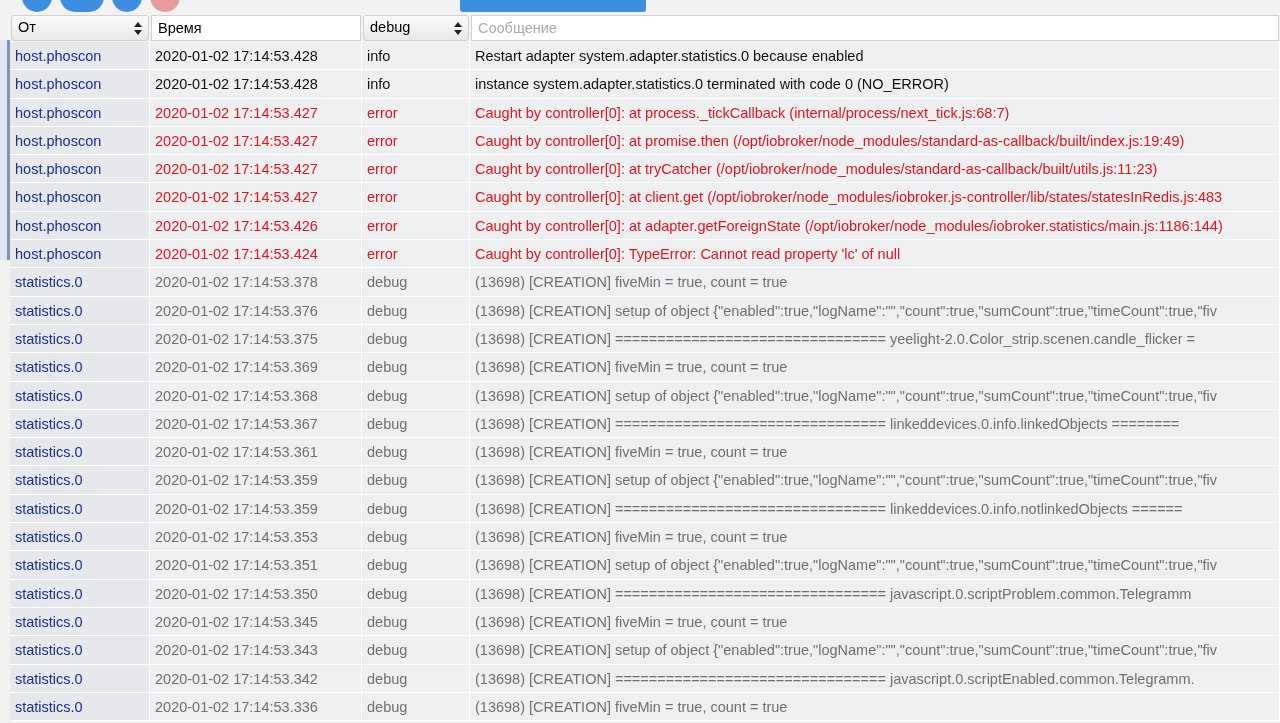 Image resolution: width=1280 pixels, height=723 pixels. I want to click on severity-filter: debug, so click(416, 28).